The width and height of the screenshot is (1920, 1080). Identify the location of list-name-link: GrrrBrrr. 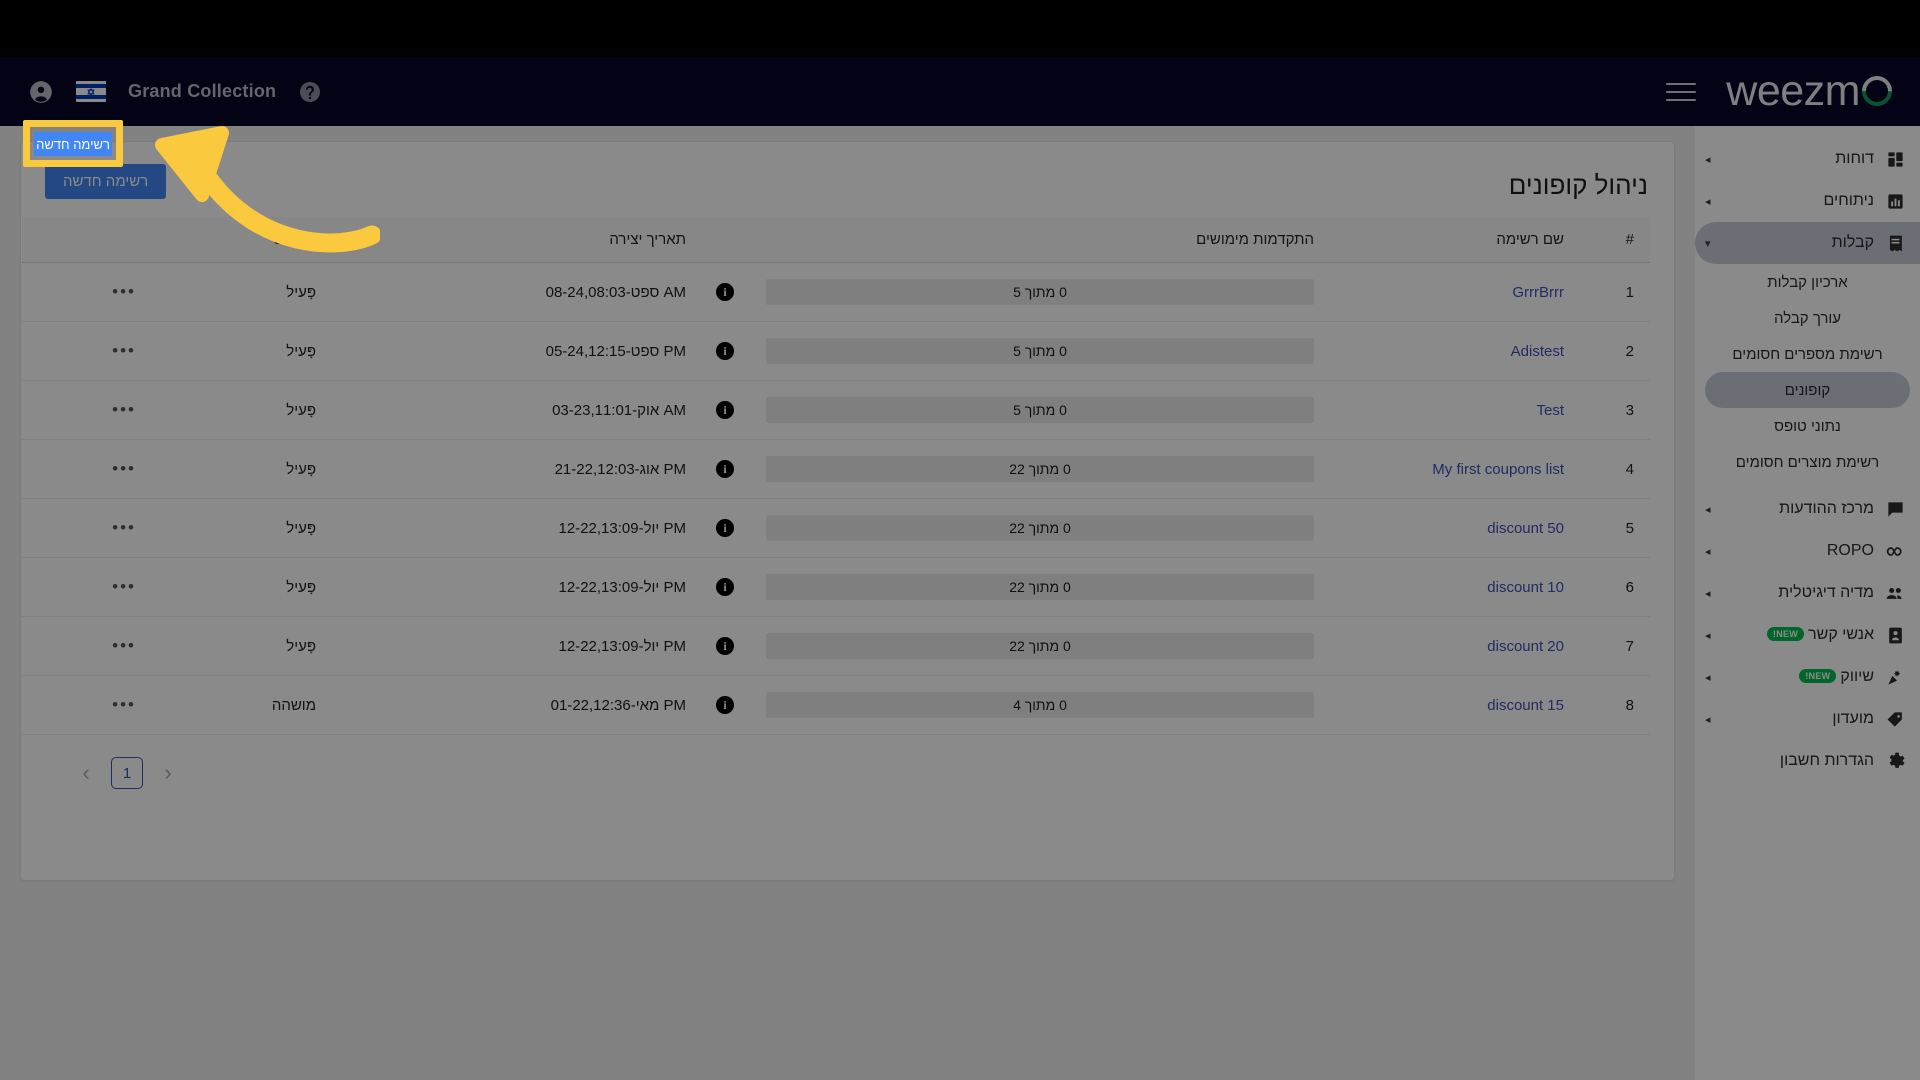
(1538, 292).